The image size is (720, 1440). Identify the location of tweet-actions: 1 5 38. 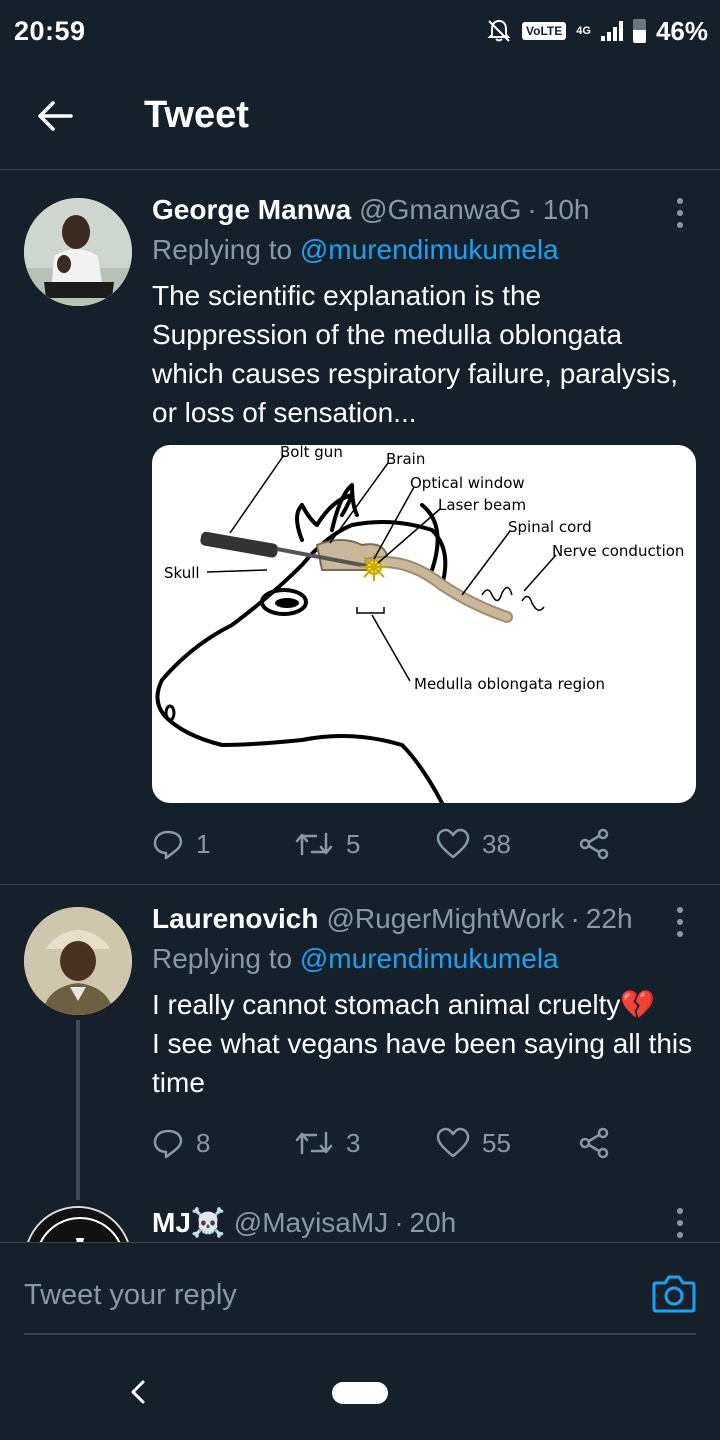
(392, 844).